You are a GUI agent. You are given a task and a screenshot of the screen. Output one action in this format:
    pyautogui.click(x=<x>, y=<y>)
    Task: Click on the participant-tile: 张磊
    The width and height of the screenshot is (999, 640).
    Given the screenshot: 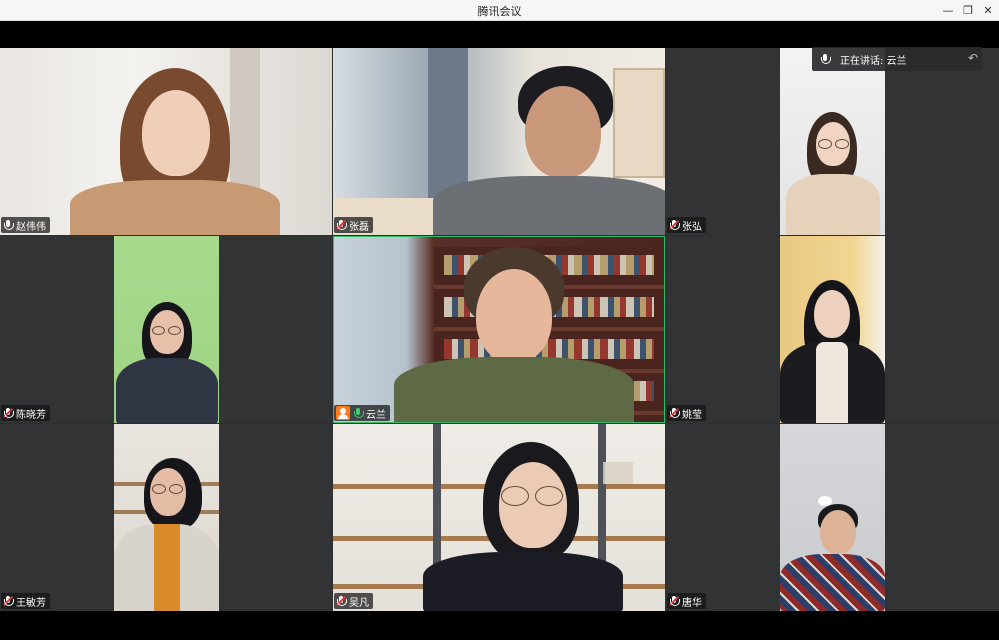 What is the action you would take?
    pyautogui.click(x=499, y=141)
    